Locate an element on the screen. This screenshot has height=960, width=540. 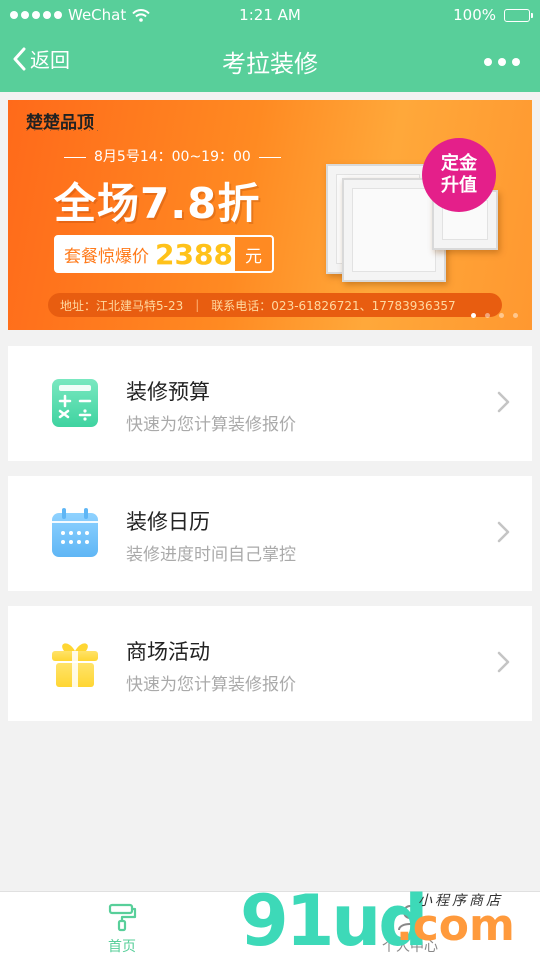
banner-package: 套餐惊爆价 2388 元 is located at coordinates (164, 254).